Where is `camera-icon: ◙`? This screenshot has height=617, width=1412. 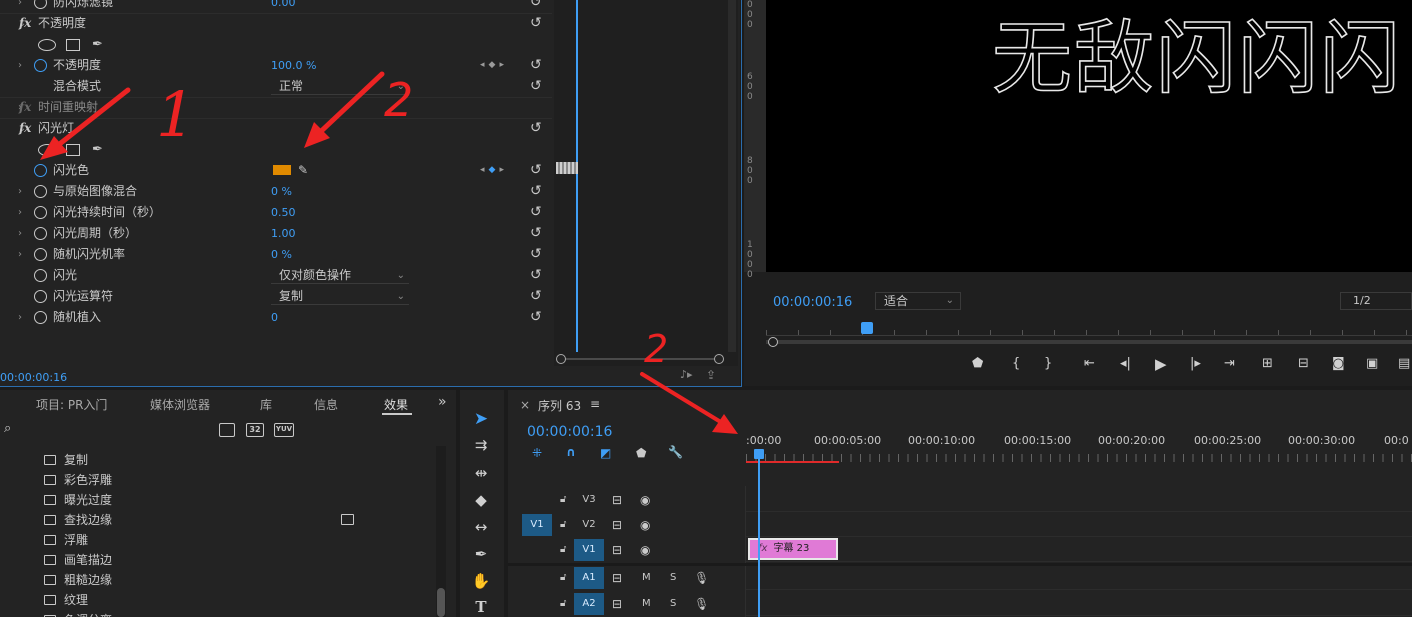
camera-icon: ◙ is located at coordinates (1338, 363).